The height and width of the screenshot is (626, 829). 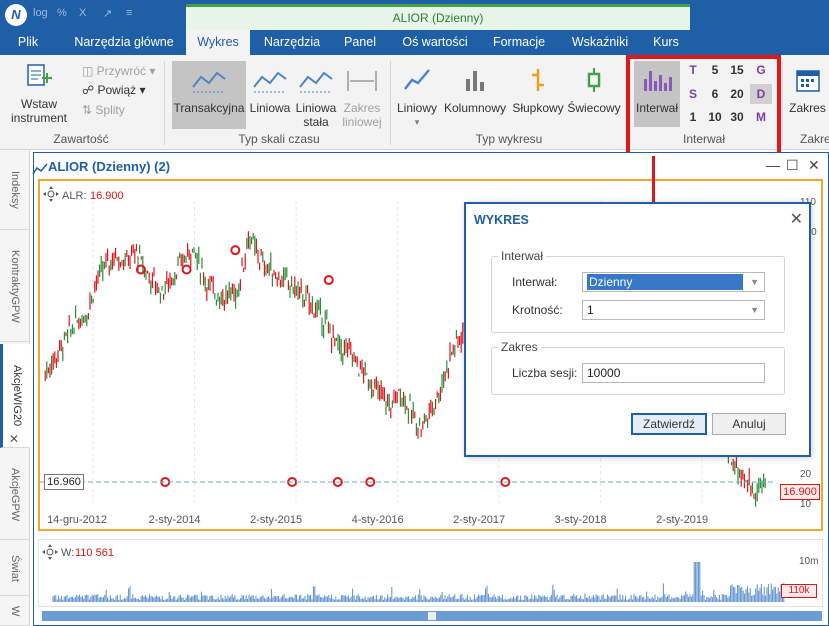 I want to click on confirm-button: Zatwierdź, so click(x=669, y=424).